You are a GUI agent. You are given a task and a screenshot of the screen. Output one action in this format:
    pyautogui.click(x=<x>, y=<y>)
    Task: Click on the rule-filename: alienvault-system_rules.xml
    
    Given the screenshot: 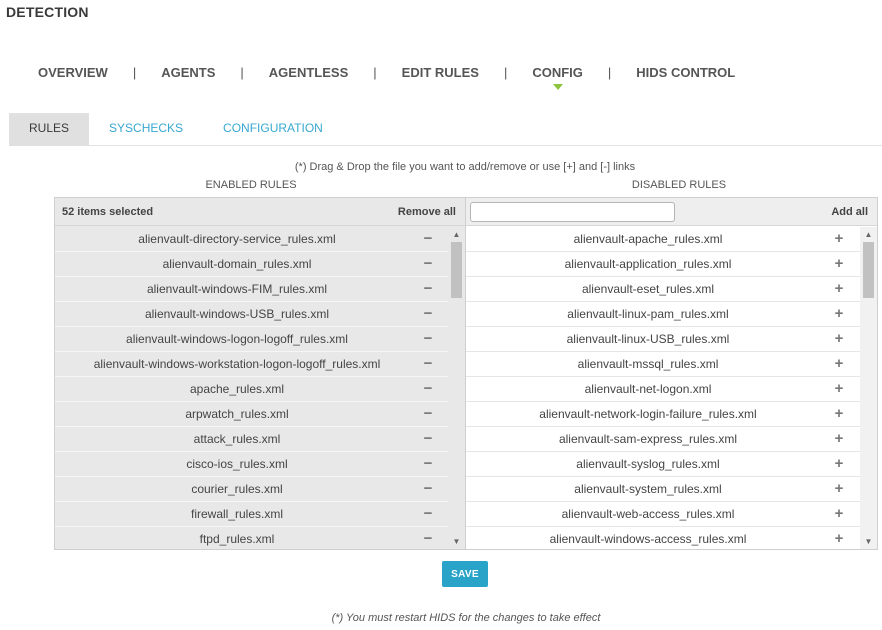 What is the action you would take?
    pyautogui.click(x=648, y=489)
    